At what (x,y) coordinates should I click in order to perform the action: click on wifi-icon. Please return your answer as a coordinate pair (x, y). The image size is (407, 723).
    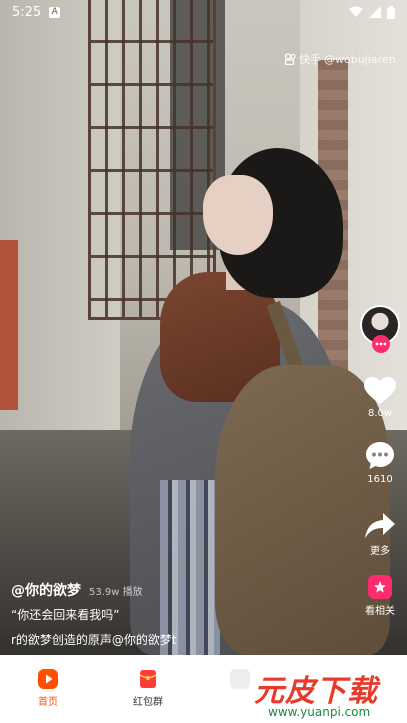
    Looking at the image, I should click on (356, 11).